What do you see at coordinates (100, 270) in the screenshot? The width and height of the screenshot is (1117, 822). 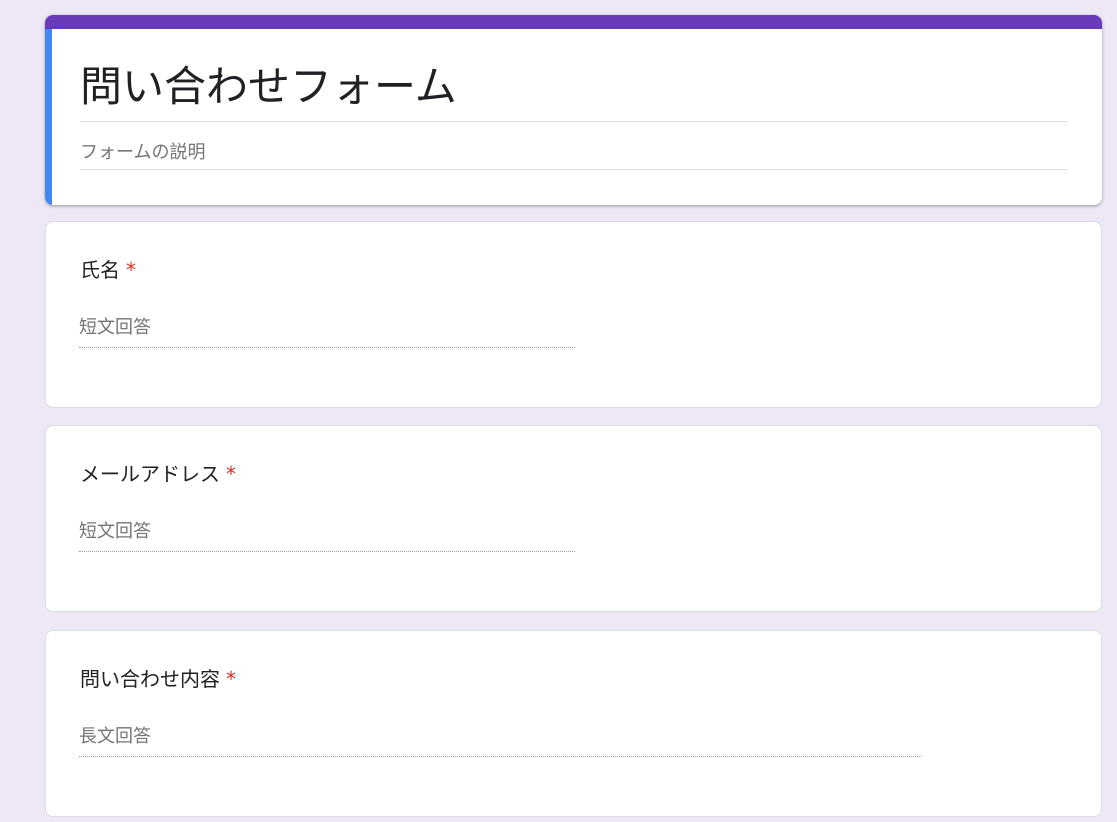 I see `question-label: 氏名` at bounding box center [100, 270].